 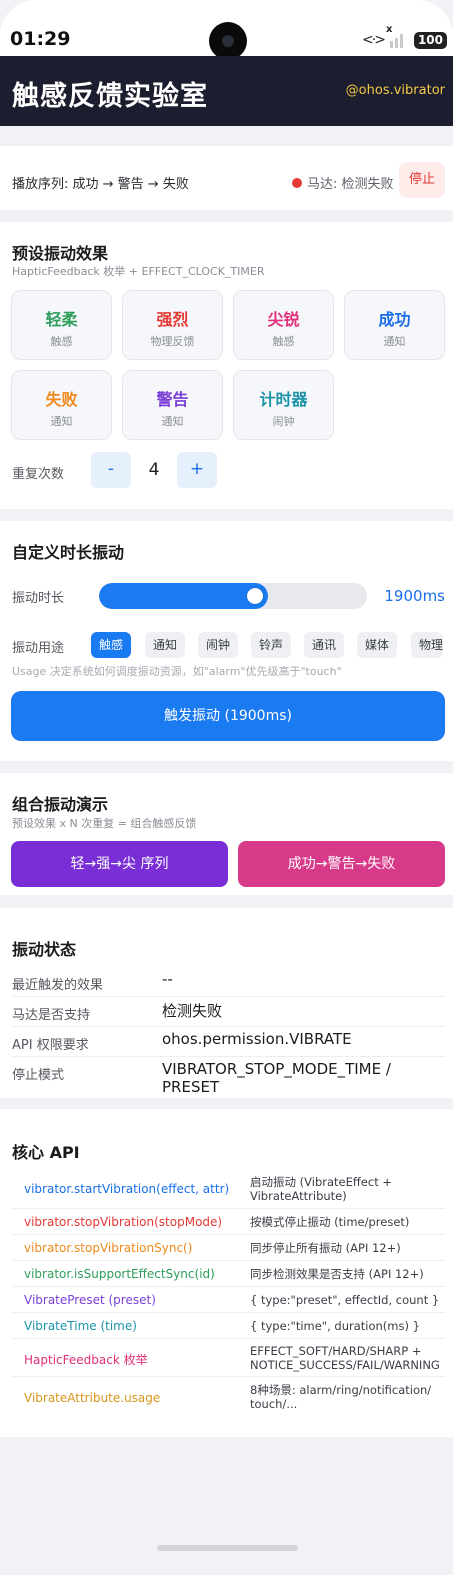 I want to click on status-value: 检测失败, so click(x=192, y=1011).